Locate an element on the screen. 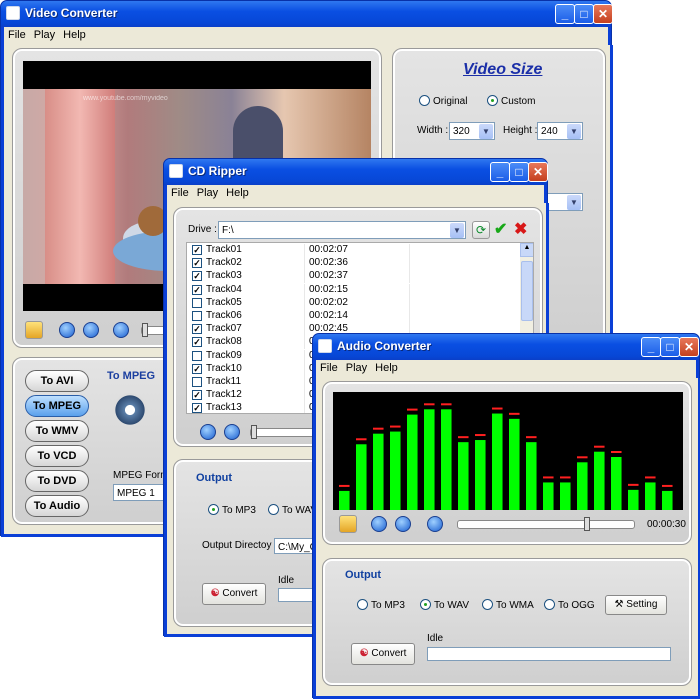 This screenshot has width=700, height=699. radio-original-dot is located at coordinates (424, 100).